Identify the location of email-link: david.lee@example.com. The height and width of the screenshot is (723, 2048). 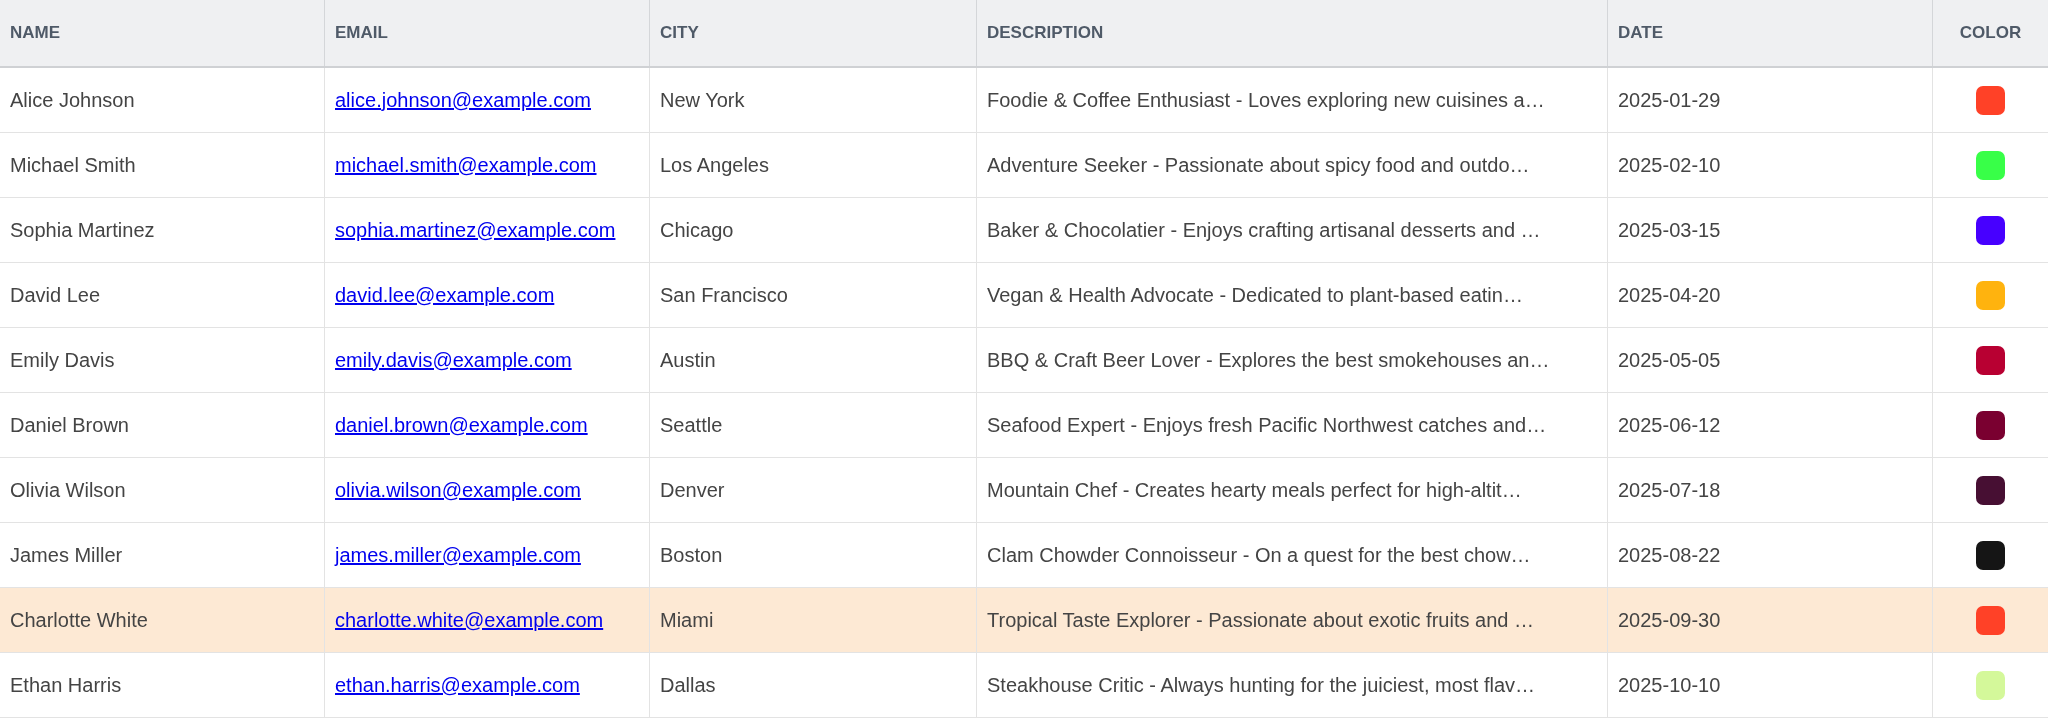
(445, 295).